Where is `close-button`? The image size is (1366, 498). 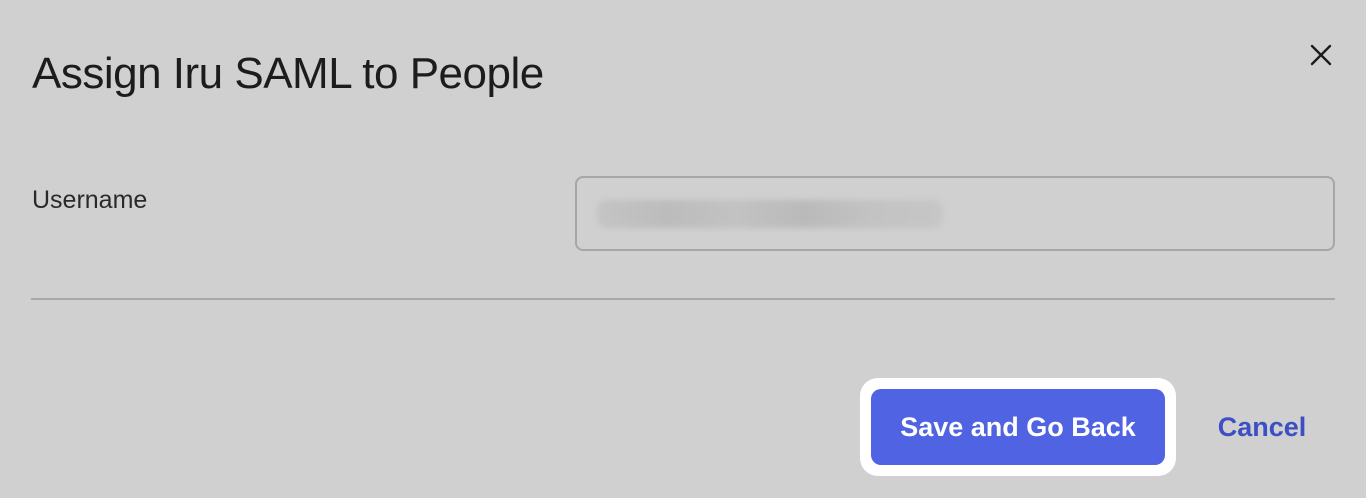 close-button is located at coordinates (1321, 55).